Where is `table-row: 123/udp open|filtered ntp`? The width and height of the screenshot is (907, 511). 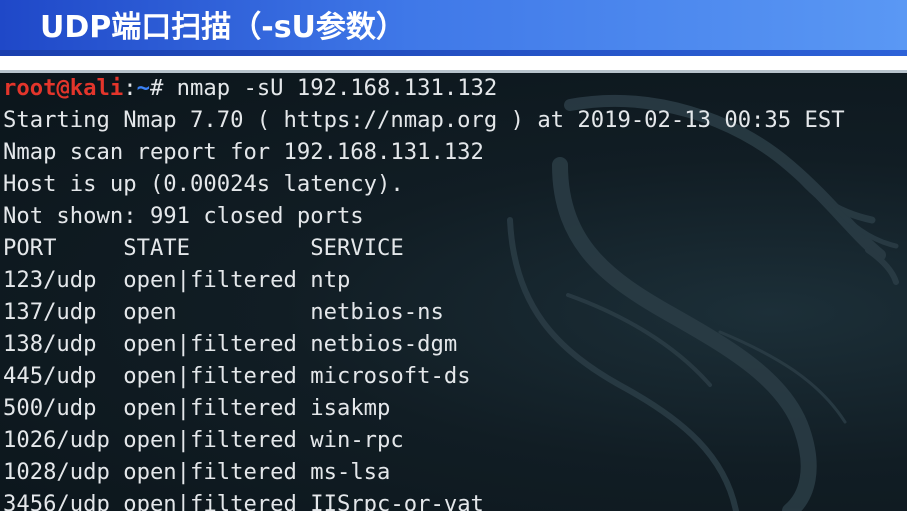
table-row: 123/udp open|filtered ntp is located at coordinates (424, 280).